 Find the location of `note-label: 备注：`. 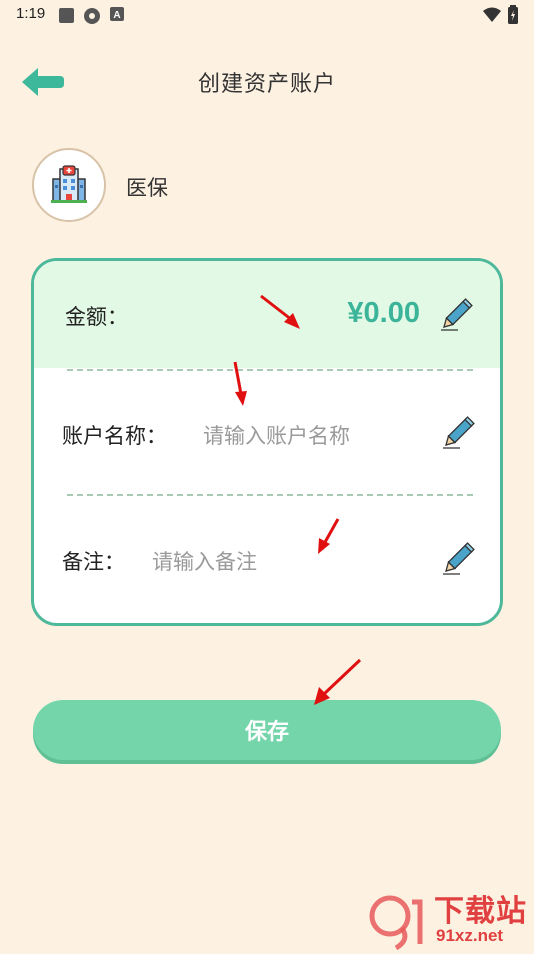

note-label: 备注： is located at coordinates (93, 562).